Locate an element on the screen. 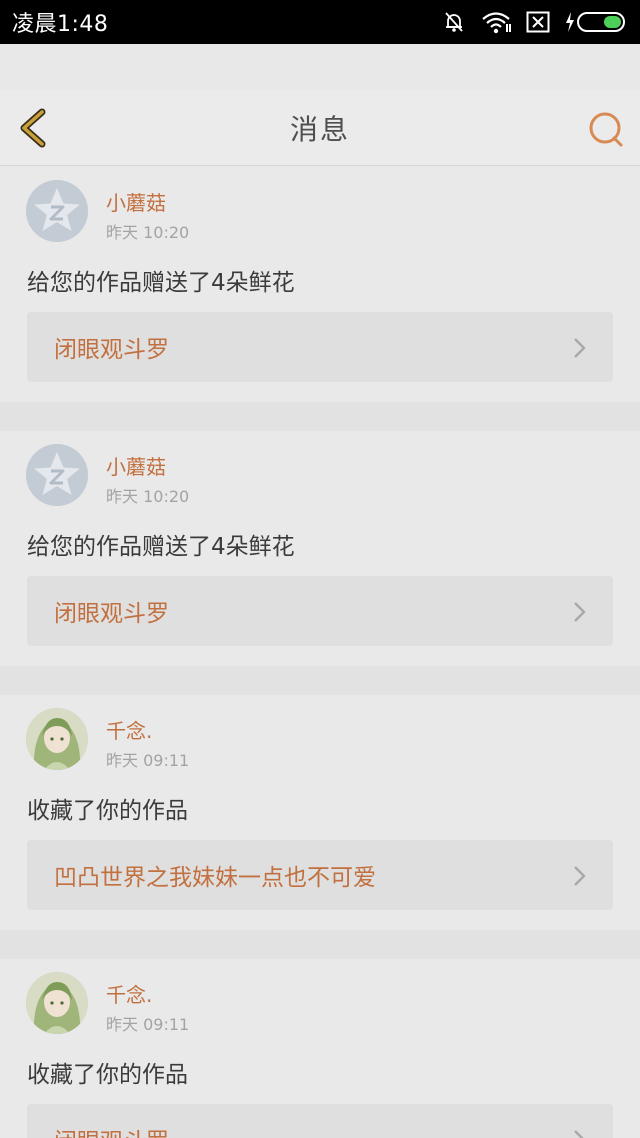  status-icons is located at coordinates (535, 22).